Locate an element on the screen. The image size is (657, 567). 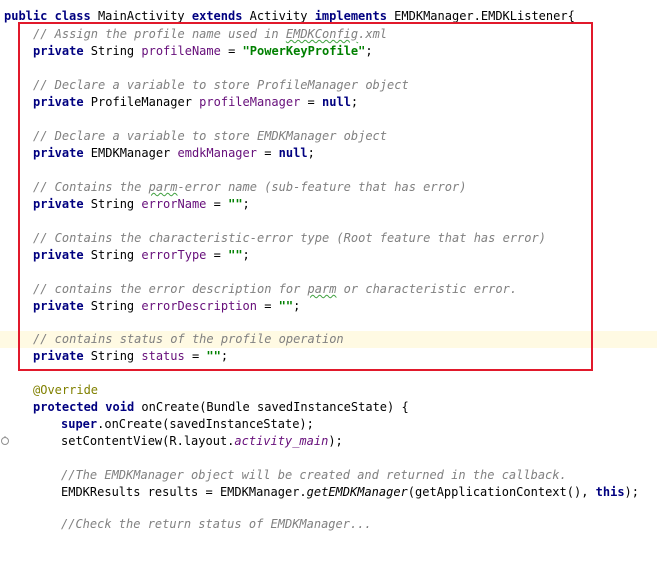
field-error-name: errorName is located at coordinates (174, 204).